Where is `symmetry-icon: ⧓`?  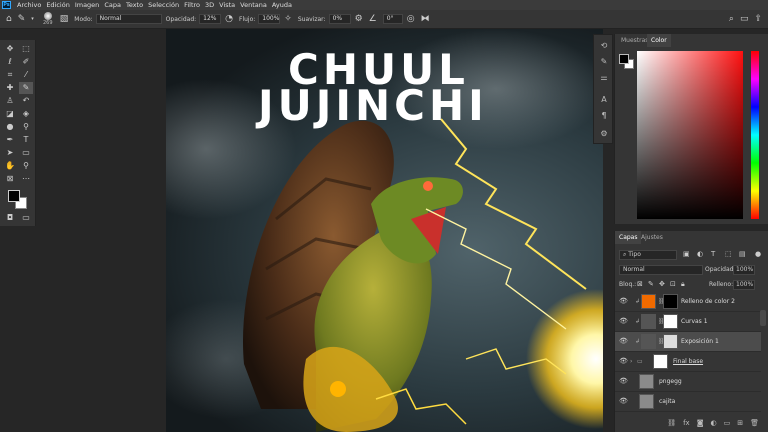 symmetry-icon: ⧓ is located at coordinates (425, 19).